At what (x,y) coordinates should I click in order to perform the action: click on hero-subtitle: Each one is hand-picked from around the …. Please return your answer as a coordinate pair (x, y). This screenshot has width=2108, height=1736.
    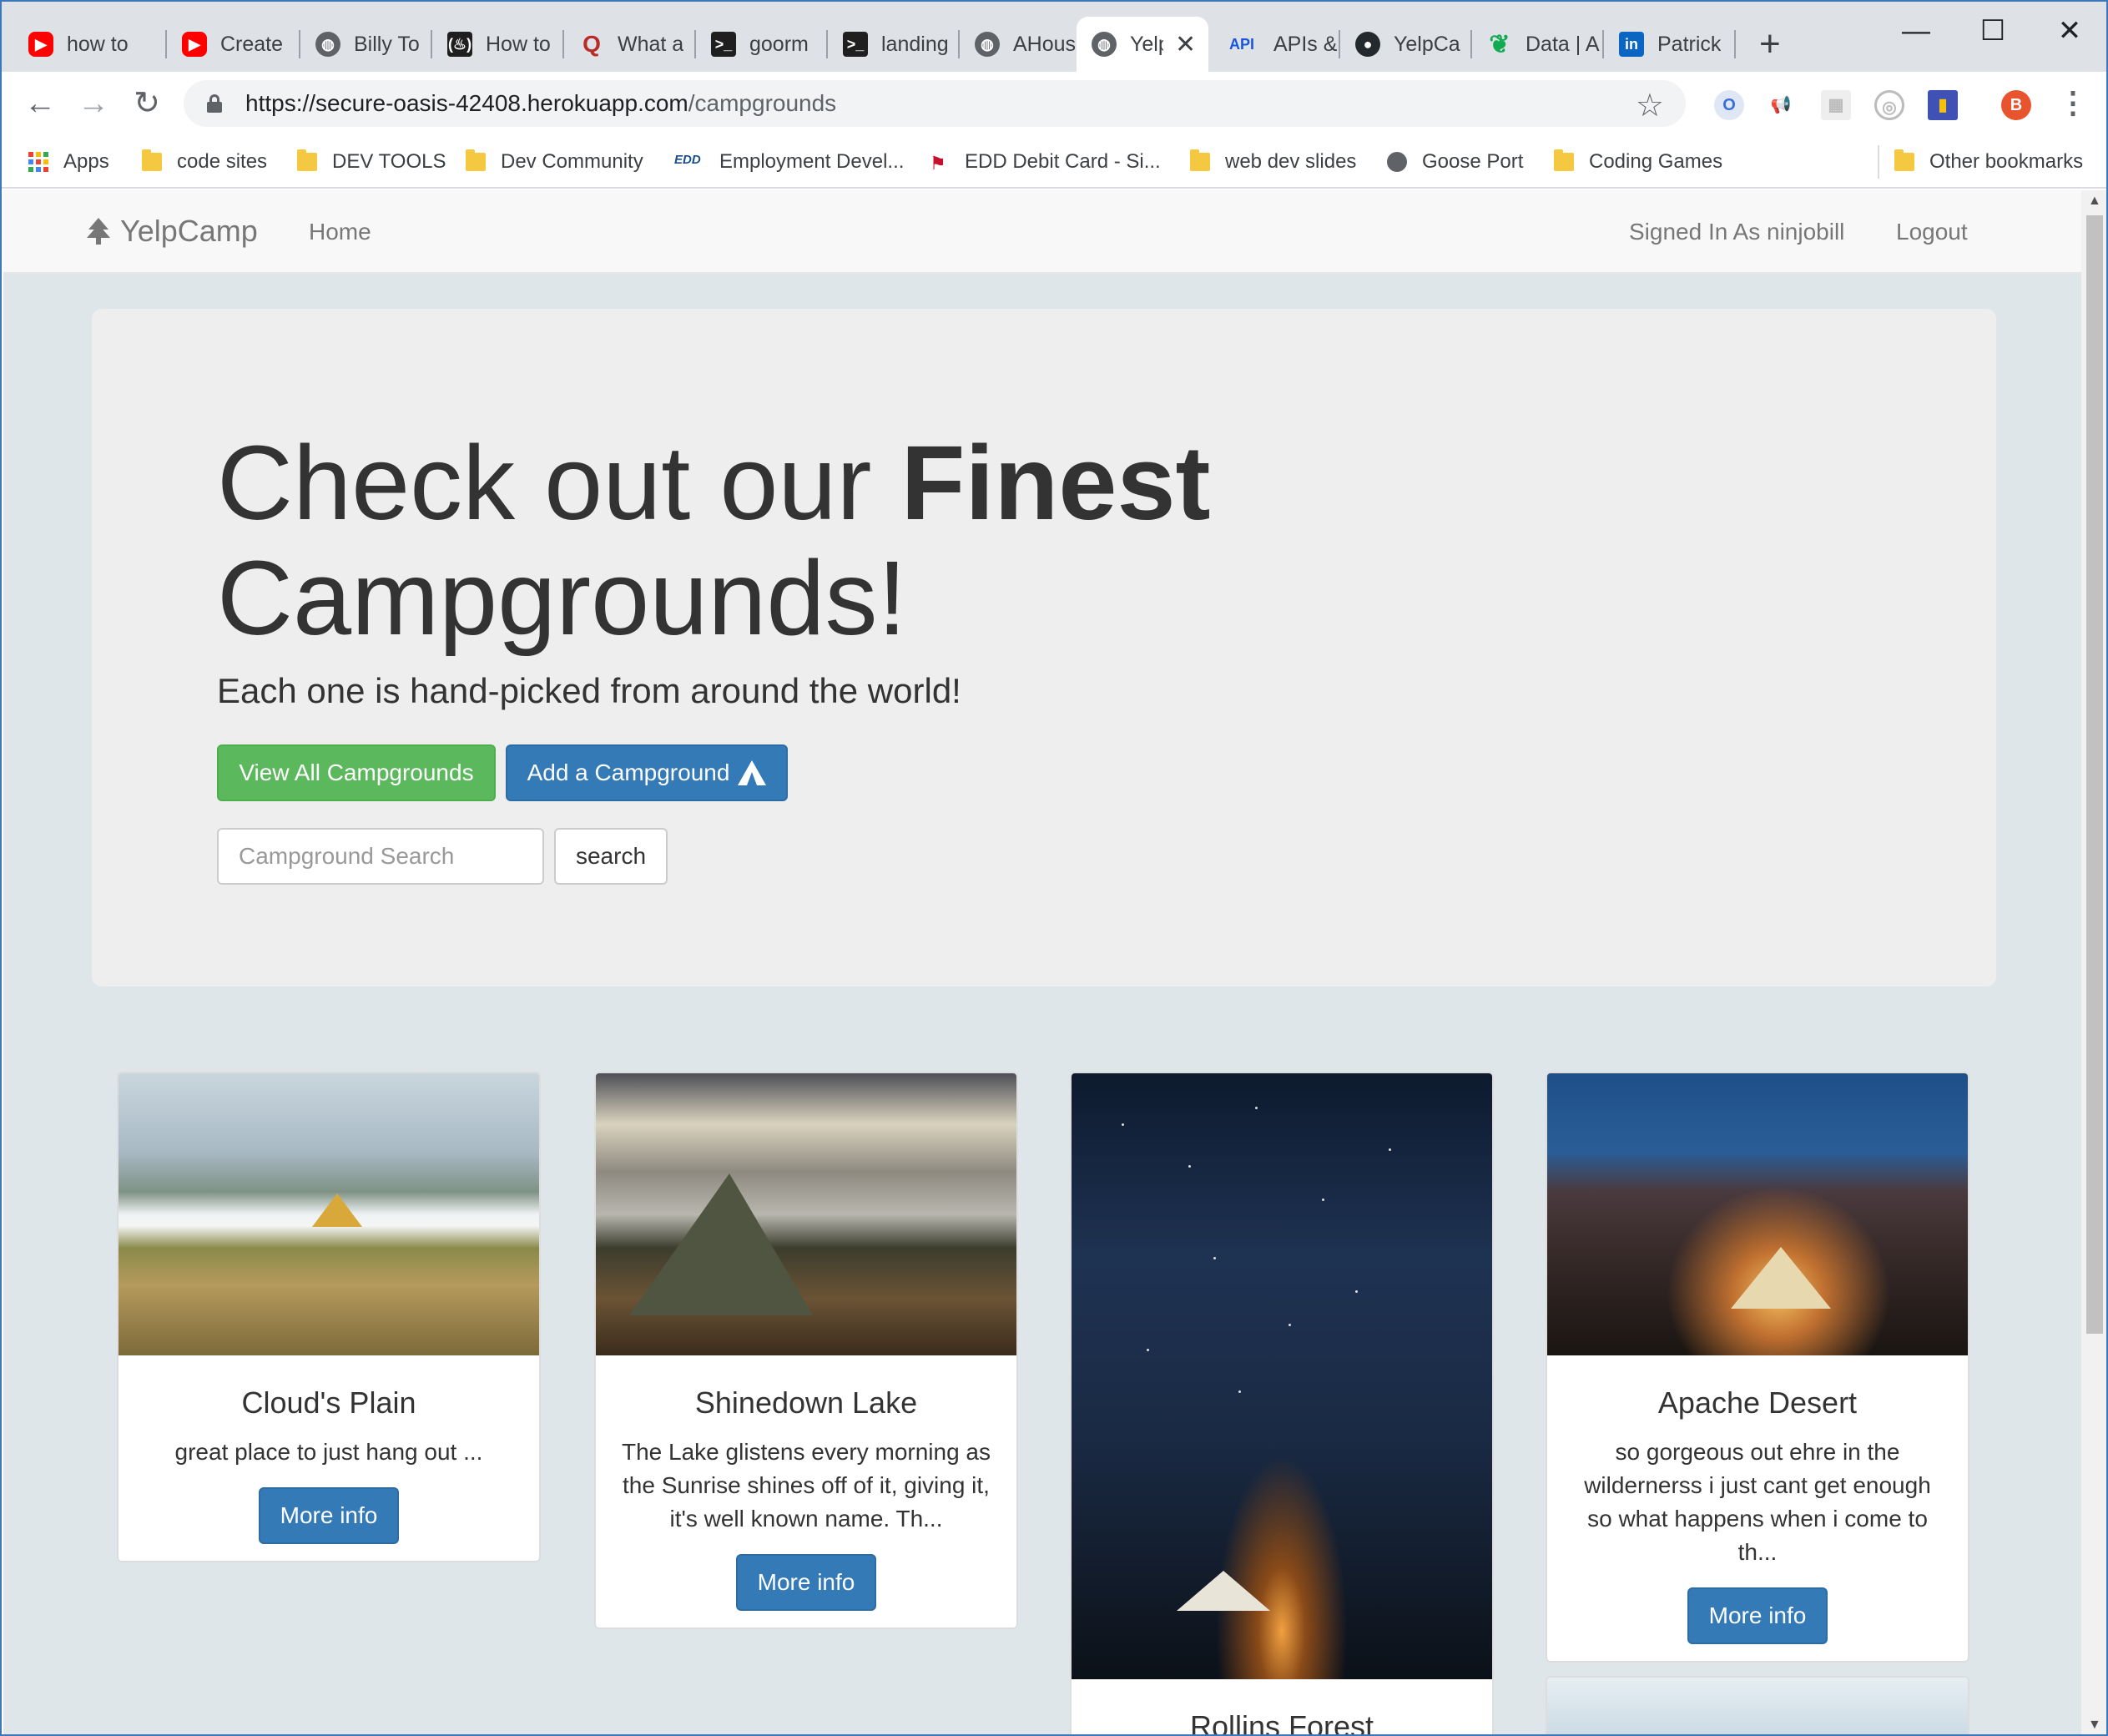
    Looking at the image, I should click on (589, 690).